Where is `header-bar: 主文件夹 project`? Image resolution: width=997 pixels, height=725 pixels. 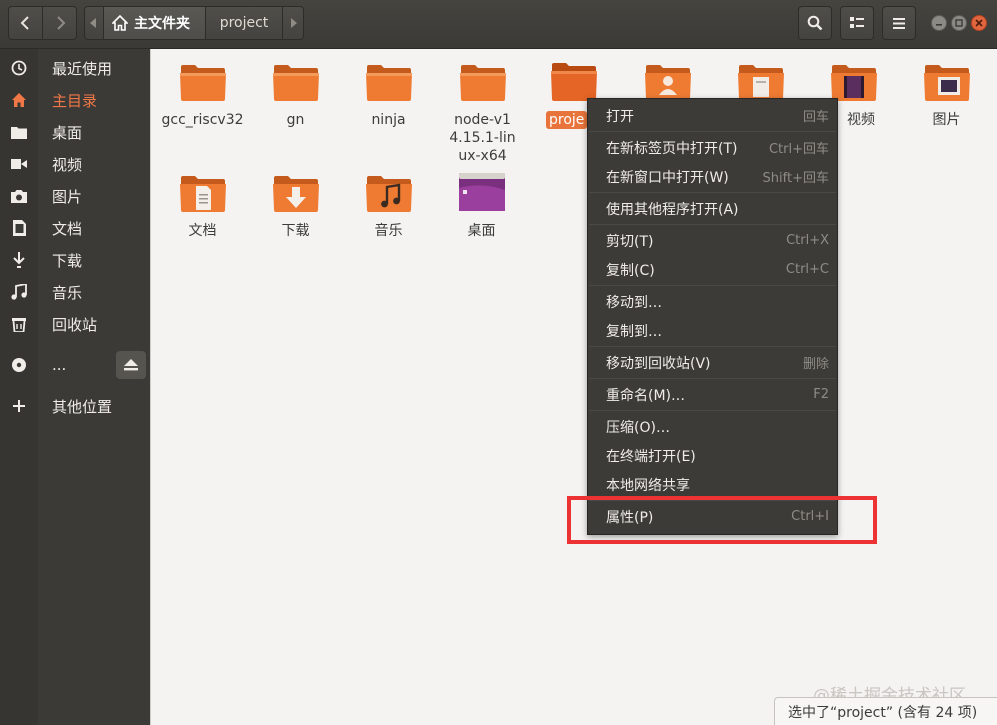 header-bar: 主文件夹 project is located at coordinates (498, 24).